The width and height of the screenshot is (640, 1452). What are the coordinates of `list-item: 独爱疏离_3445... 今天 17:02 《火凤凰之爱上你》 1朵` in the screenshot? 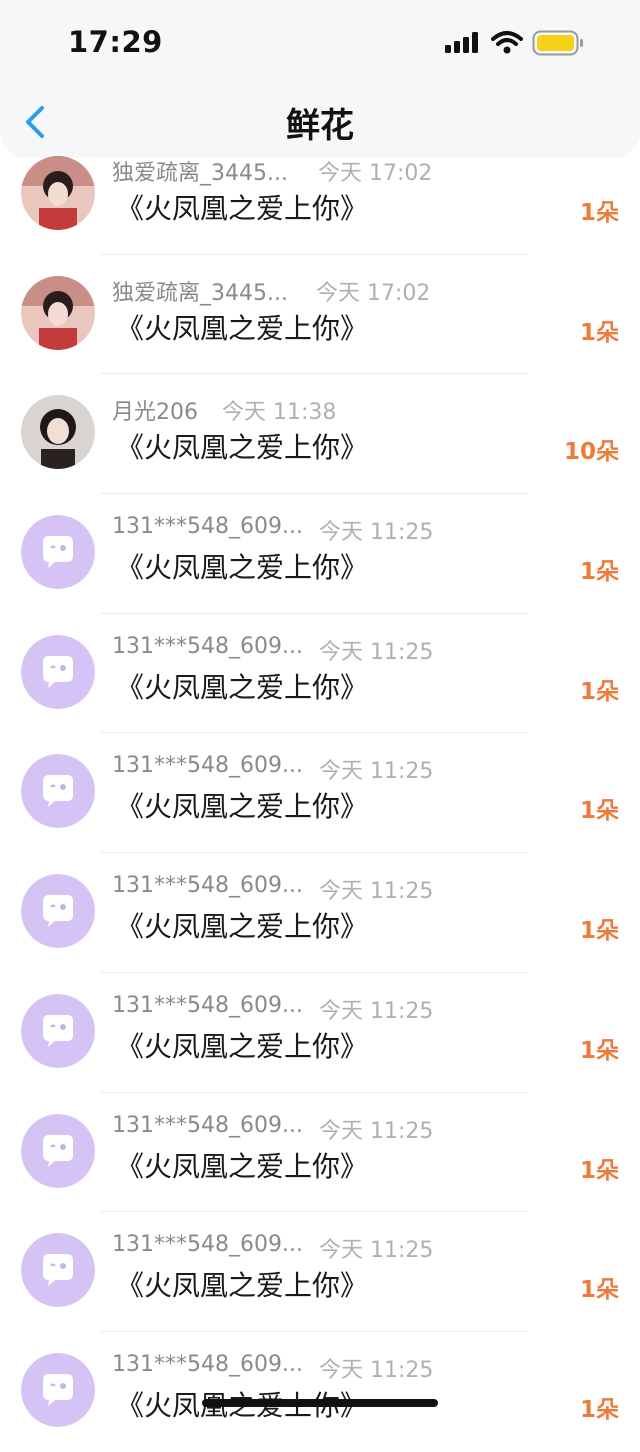 It's located at (320, 315).